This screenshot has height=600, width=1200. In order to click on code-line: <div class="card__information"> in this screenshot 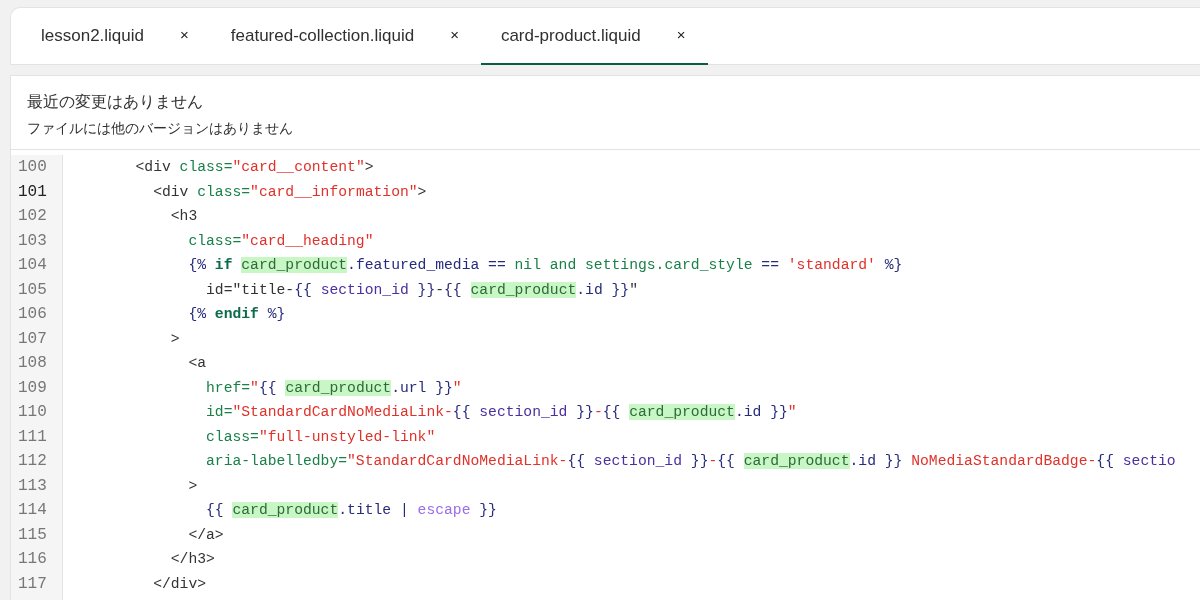, I will do `click(290, 192)`.